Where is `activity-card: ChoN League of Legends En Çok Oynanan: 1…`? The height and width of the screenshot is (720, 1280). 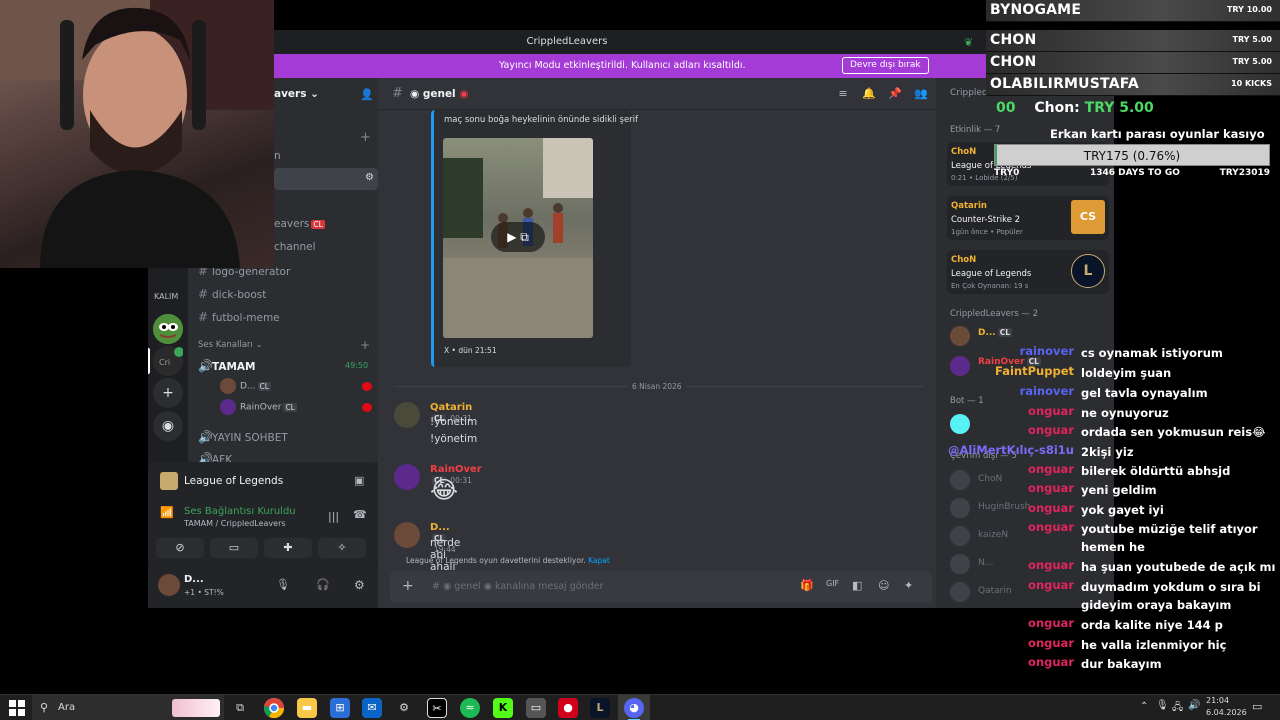 activity-card: ChoN League of Legends En Çok Oynanan: 1… is located at coordinates (1028, 272).